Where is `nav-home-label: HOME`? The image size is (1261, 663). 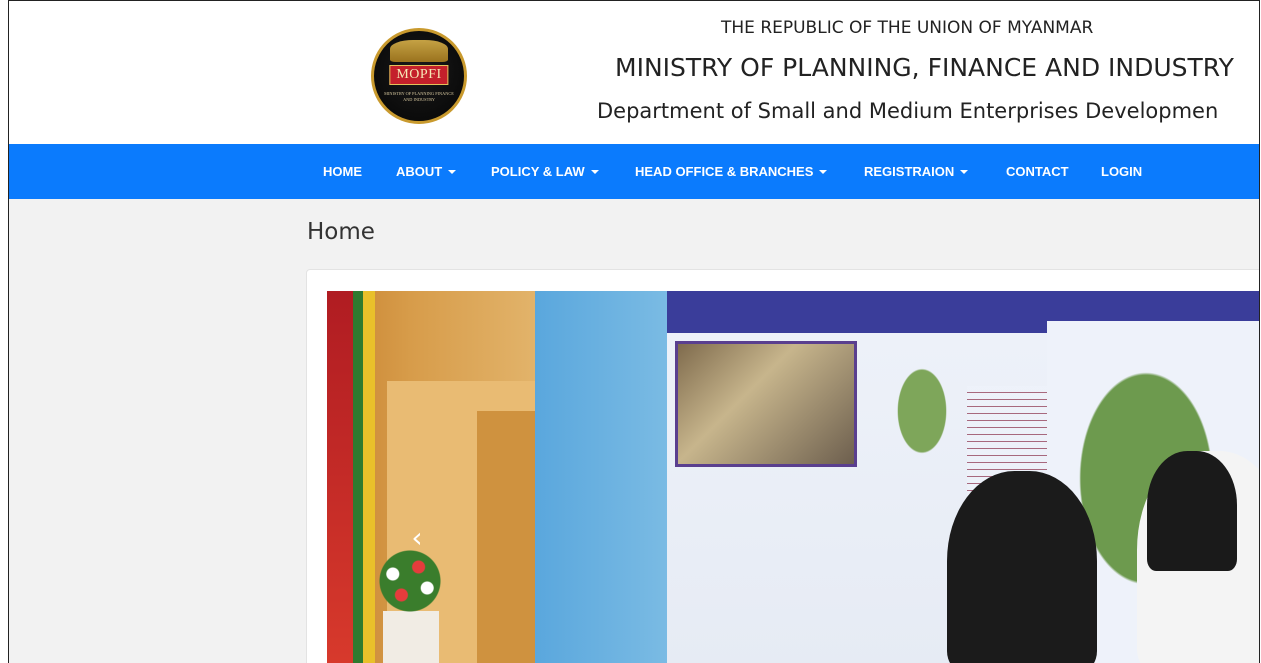 nav-home-label: HOME is located at coordinates (342, 171).